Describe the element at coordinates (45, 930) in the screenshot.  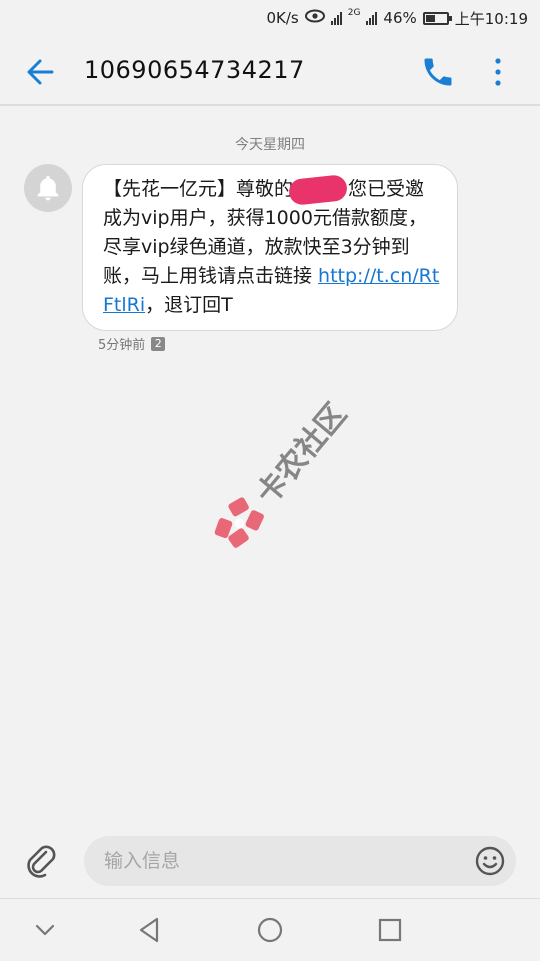
I see `chevron-down-icon` at that location.